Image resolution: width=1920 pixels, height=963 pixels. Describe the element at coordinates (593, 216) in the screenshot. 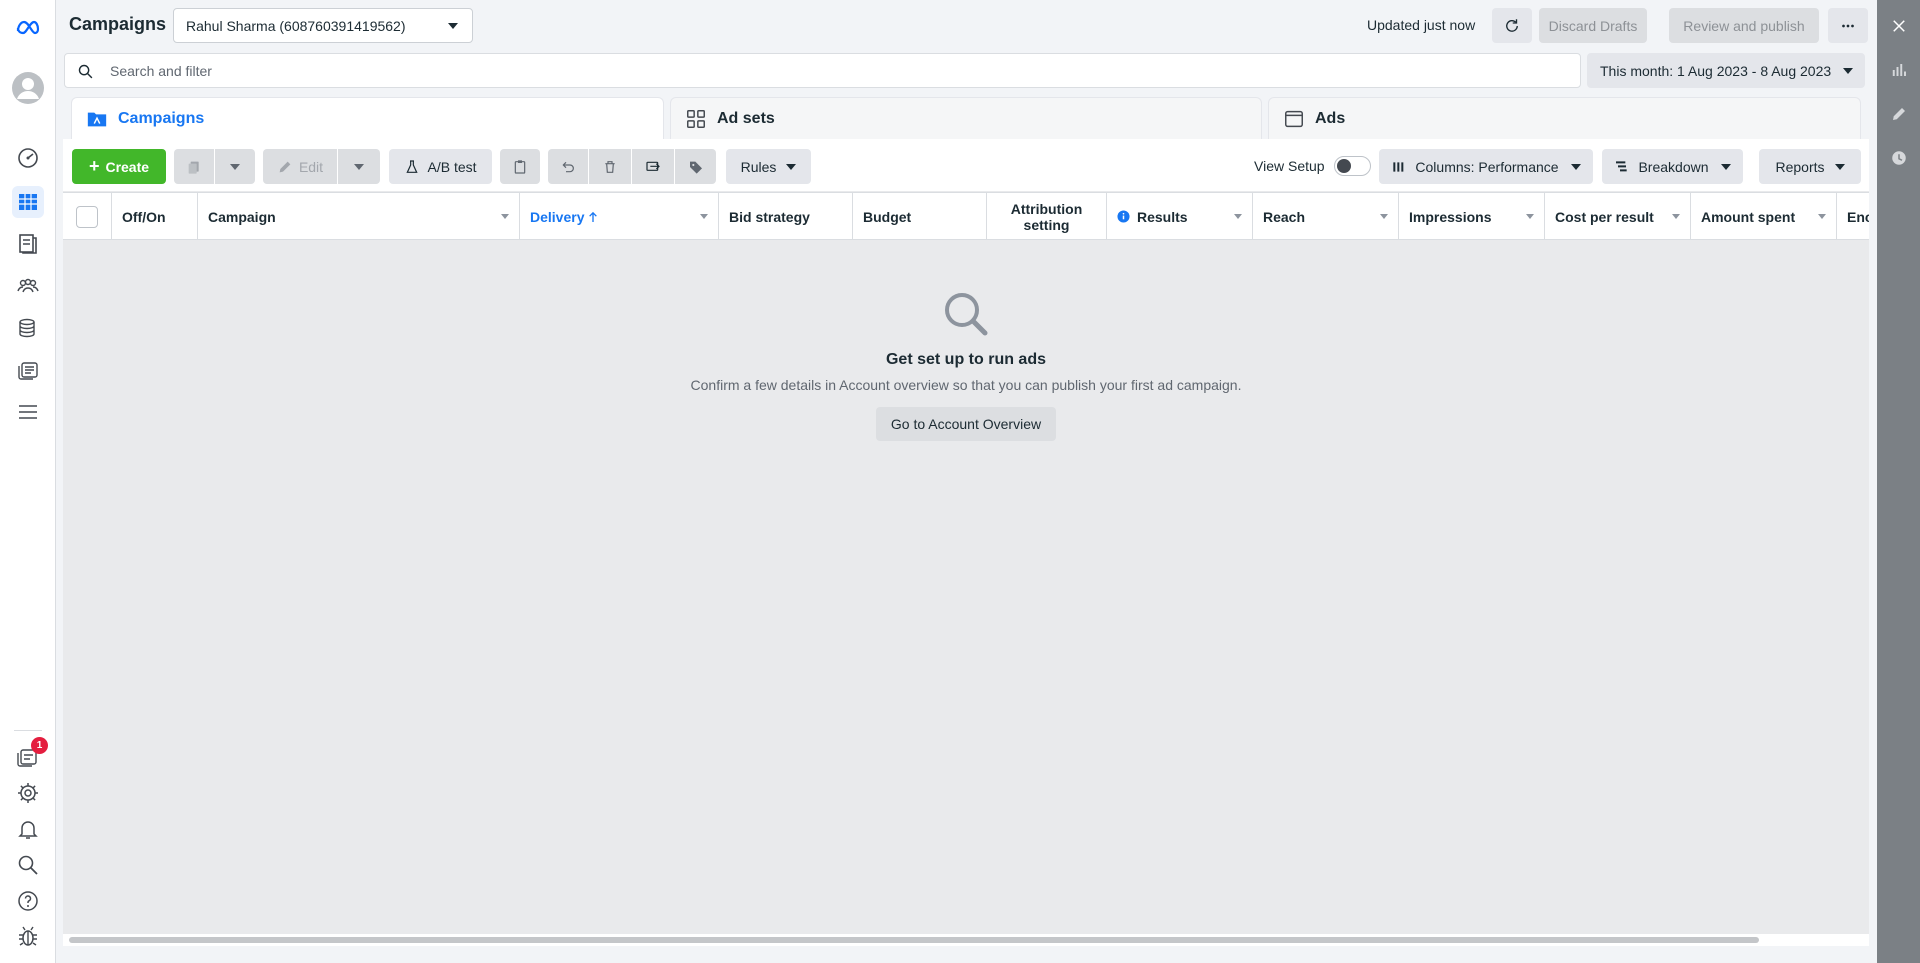

I see `sort-ascending-arrow-icon` at that location.